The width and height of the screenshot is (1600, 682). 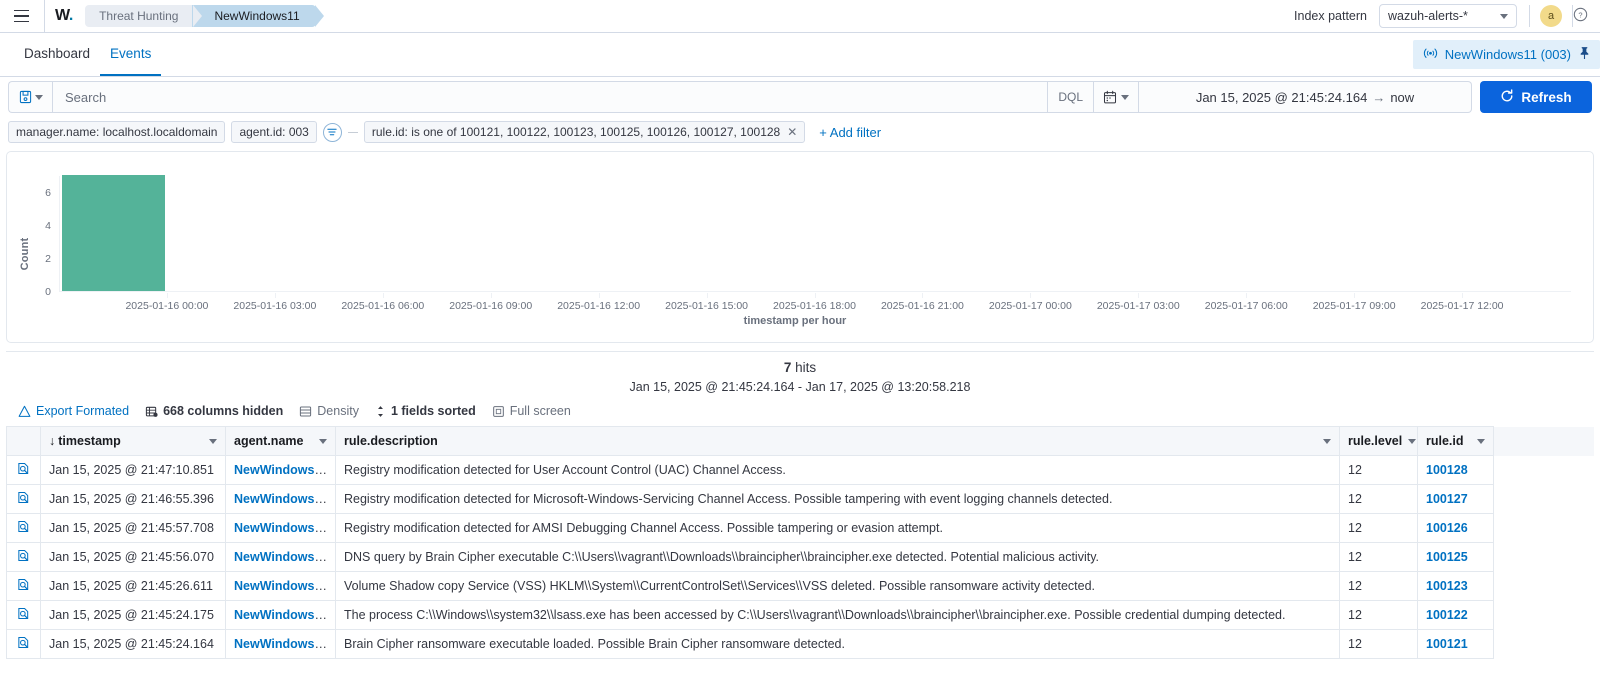 I want to click on date-range-display: Jan 15, 2025 @ 21:45:24.164 → now, so click(x=1305, y=97).